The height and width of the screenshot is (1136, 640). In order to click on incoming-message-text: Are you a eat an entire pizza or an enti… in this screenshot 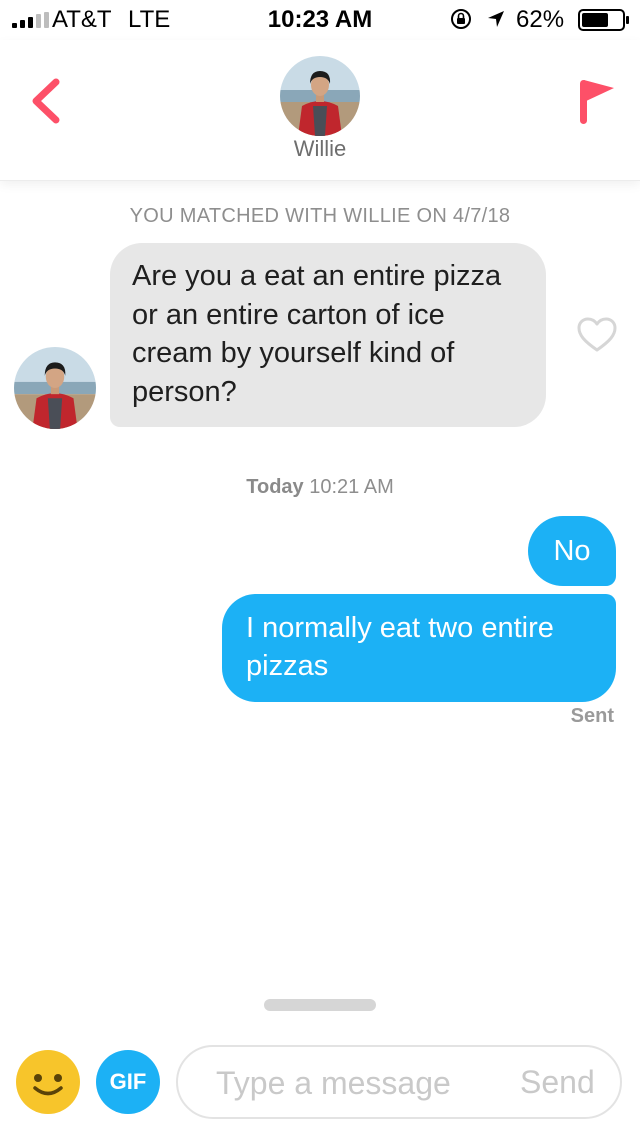, I will do `click(317, 334)`.